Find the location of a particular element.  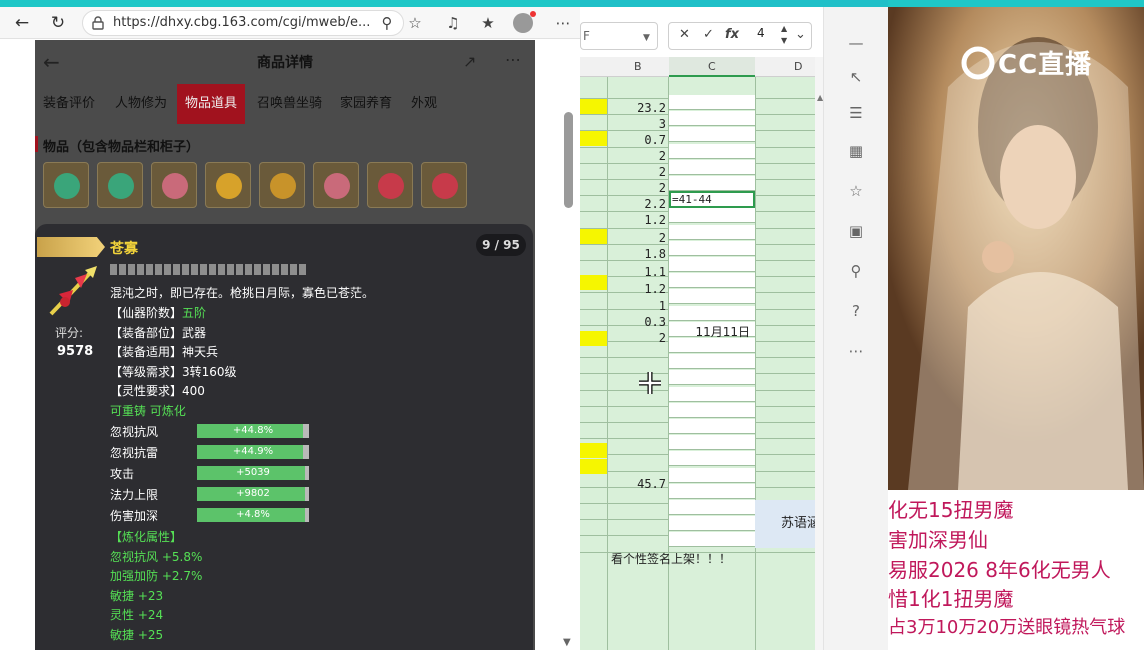

cell-value: 1 is located at coordinates (637, 306).